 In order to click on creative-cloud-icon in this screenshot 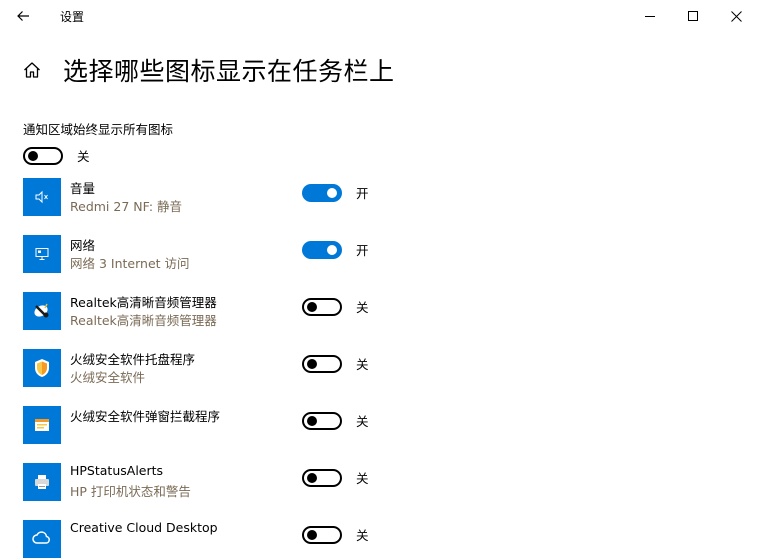, I will do `click(42, 539)`.